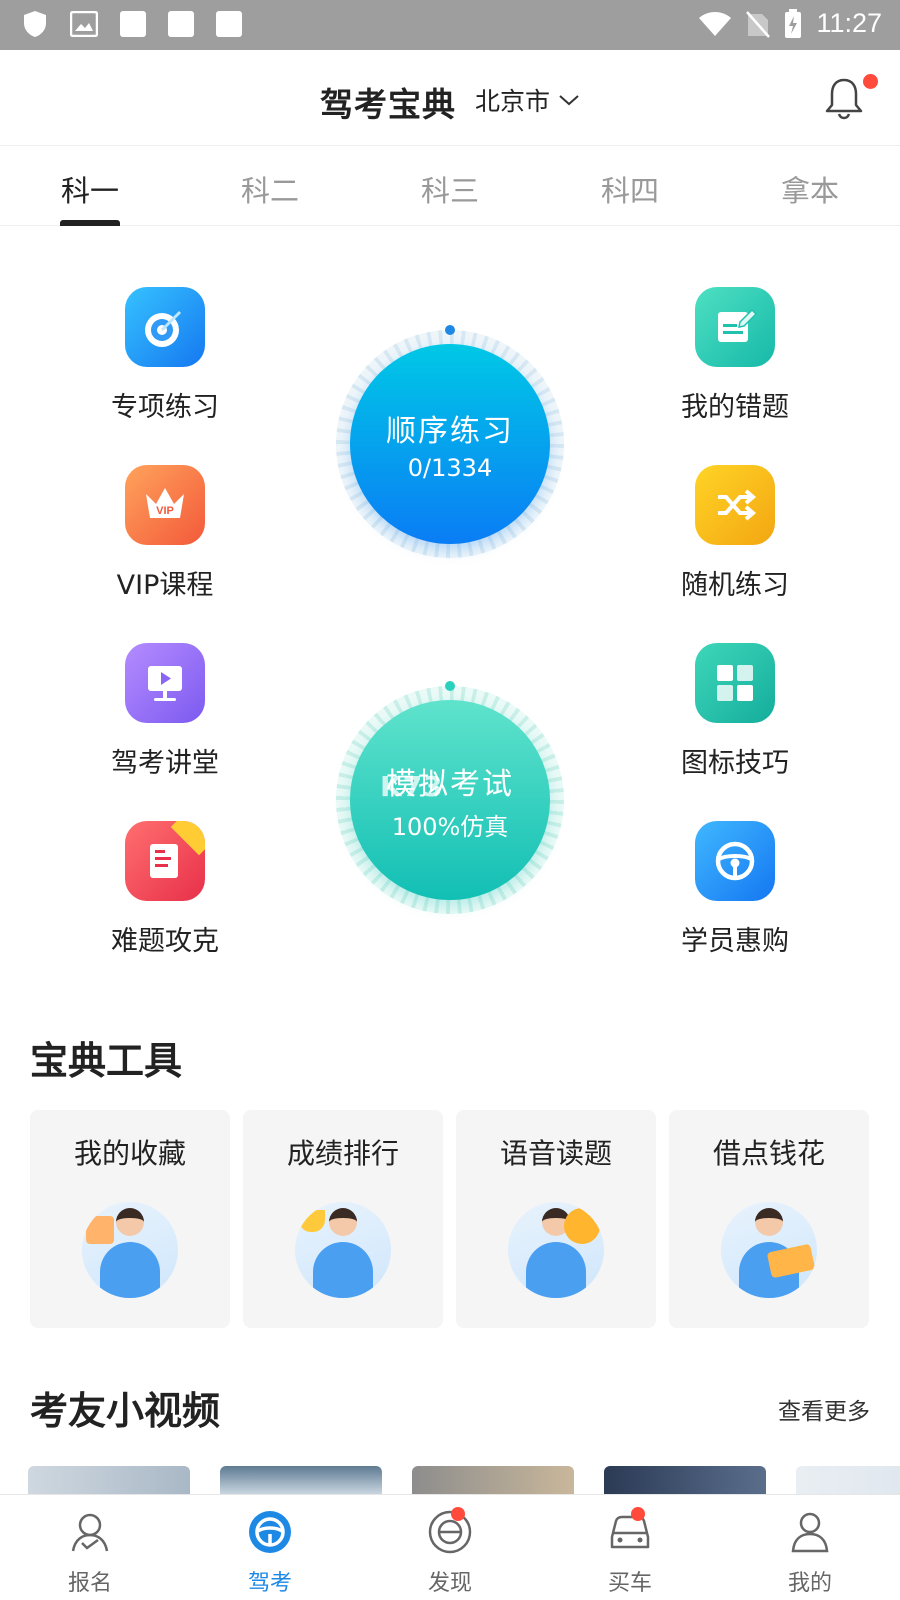 The height and width of the screenshot is (1600, 900). What do you see at coordinates (849, 23) in the screenshot?
I see `status-time: 11:27` at bounding box center [849, 23].